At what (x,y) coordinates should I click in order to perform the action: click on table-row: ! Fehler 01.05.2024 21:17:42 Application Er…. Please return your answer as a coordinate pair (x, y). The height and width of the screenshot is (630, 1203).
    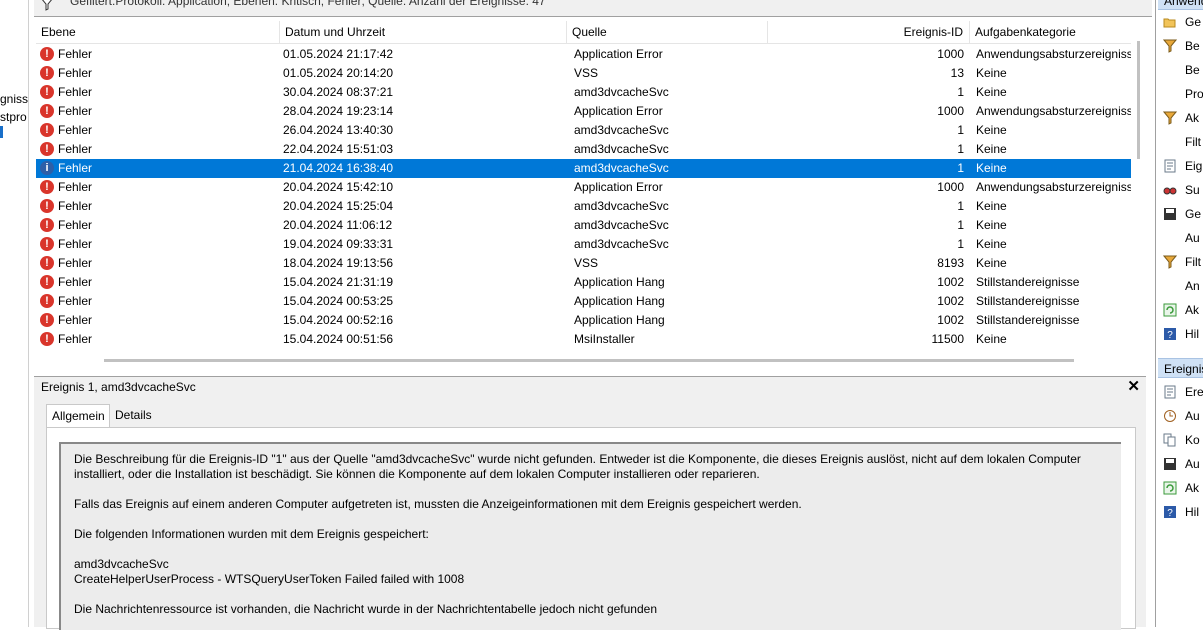
    Looking at the image, I should click on (583, 54).